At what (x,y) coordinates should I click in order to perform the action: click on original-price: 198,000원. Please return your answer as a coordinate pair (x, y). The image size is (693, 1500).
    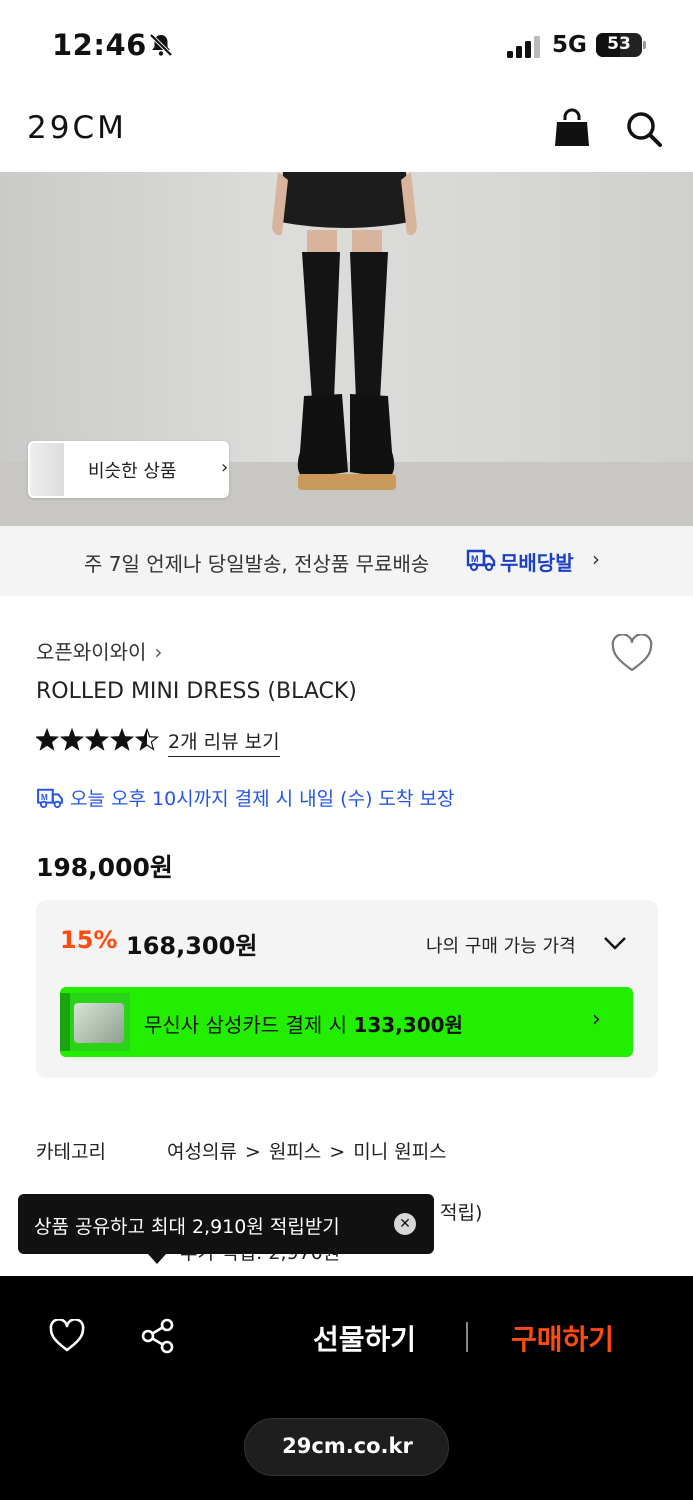
    Looking at the image, I should click on (104, 867).